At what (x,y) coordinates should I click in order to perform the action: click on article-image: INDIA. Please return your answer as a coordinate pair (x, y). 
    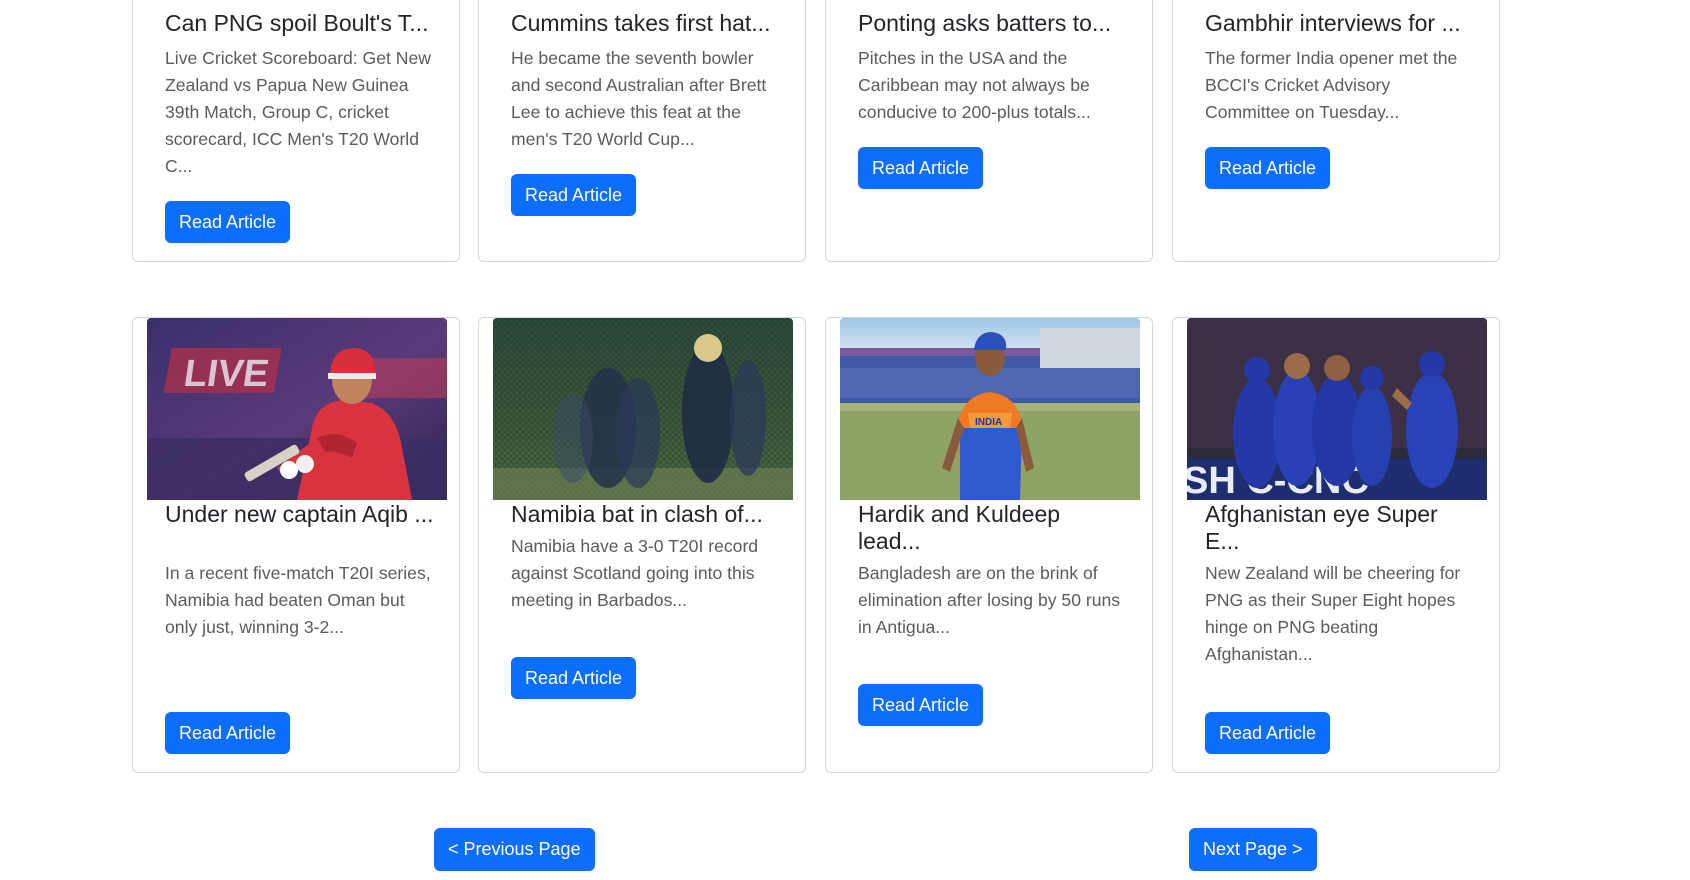
    Looking at the image, I should click on (990, 409).